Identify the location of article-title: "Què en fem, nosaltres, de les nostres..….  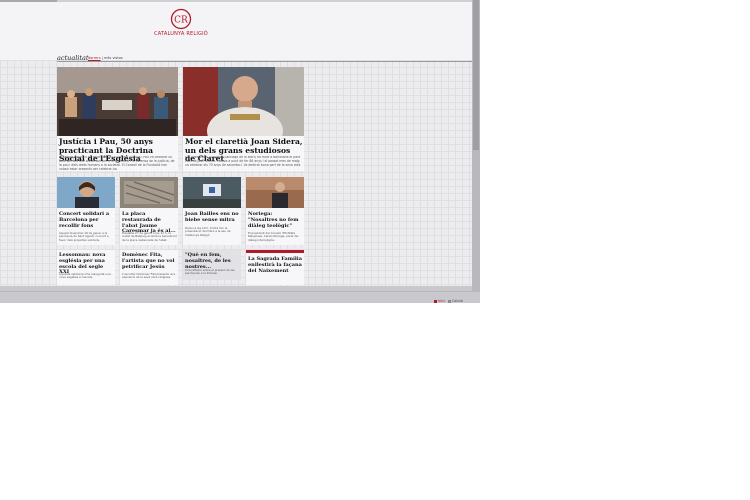
(212, 261).